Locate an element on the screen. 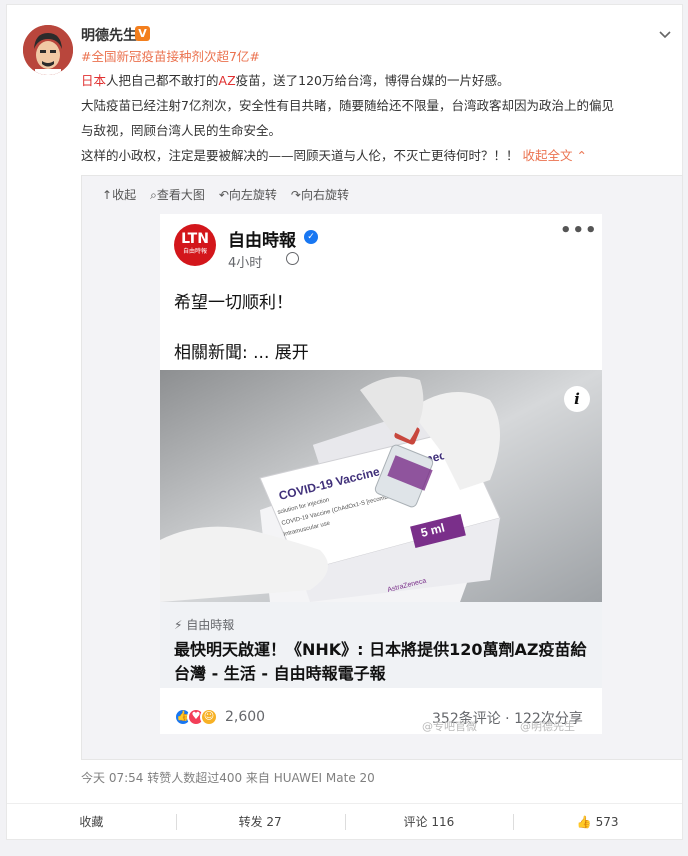 The height and width of the screenshot is (856, 688). ltn-logo: LTN 自由時報 is located at coordinates (195, 245).